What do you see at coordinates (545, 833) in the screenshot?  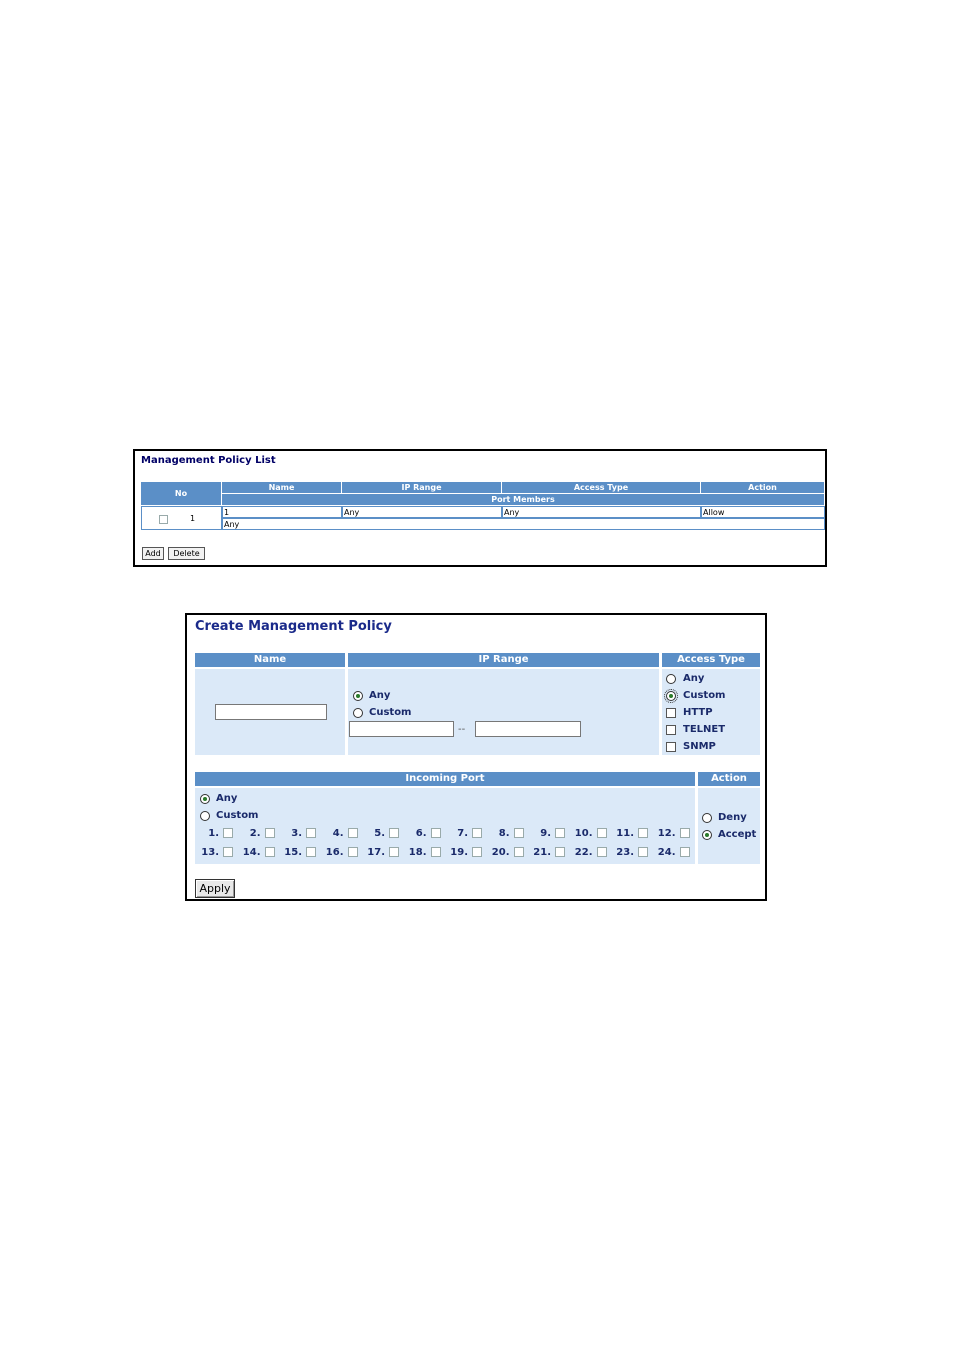 I see `port-label: 9.` at bounding box center [545, 833].